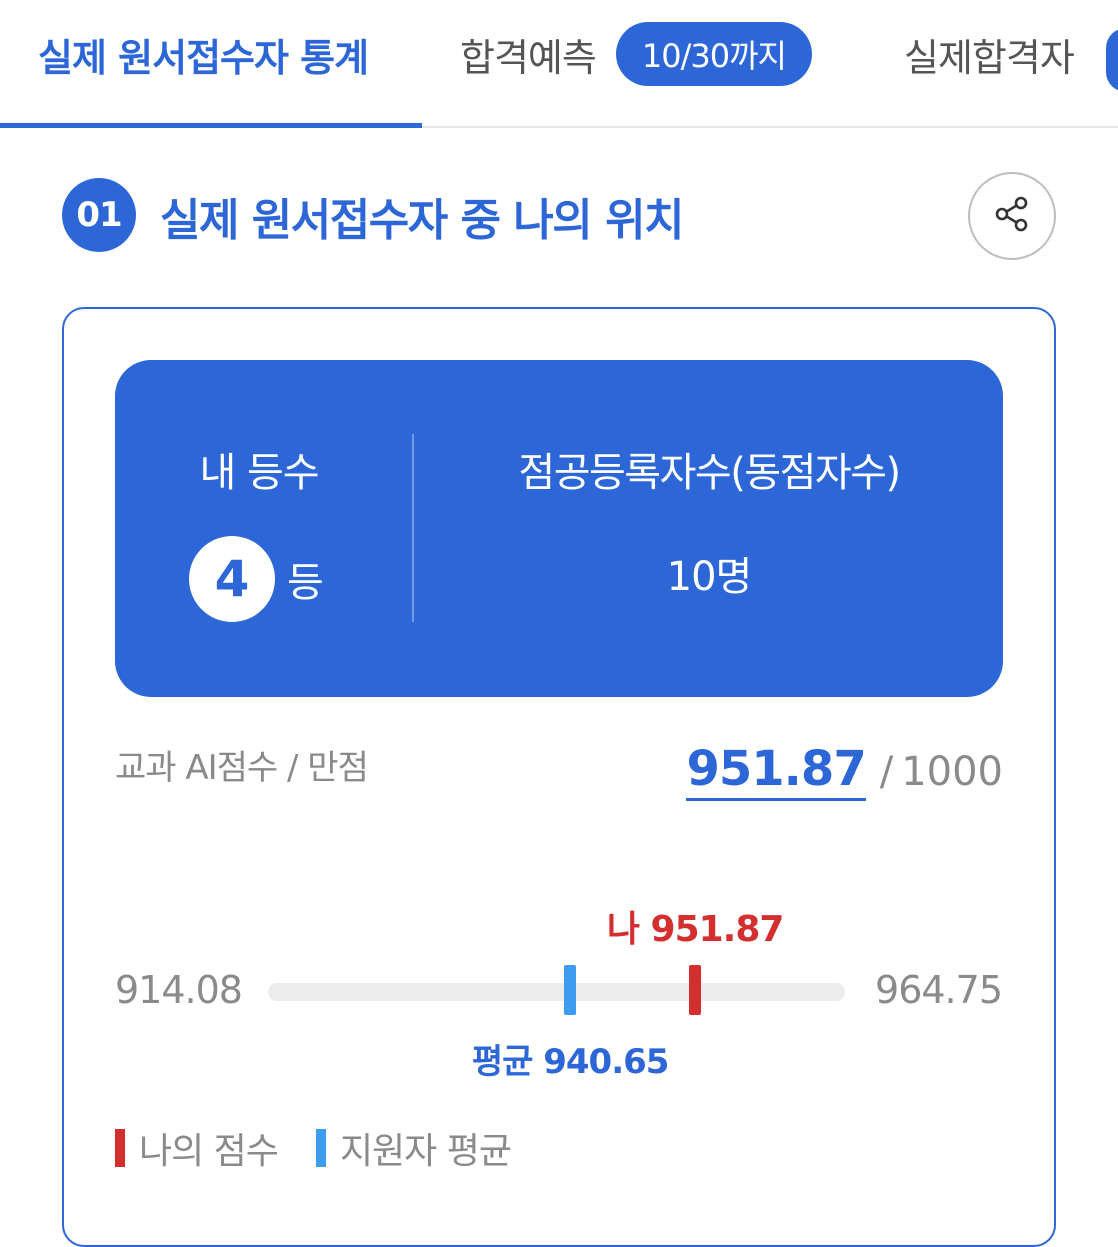  Describe the element at coordinates (242, 768) in the screenshot. I see `score-label: 교과 AI점수 / 만점` at that location.